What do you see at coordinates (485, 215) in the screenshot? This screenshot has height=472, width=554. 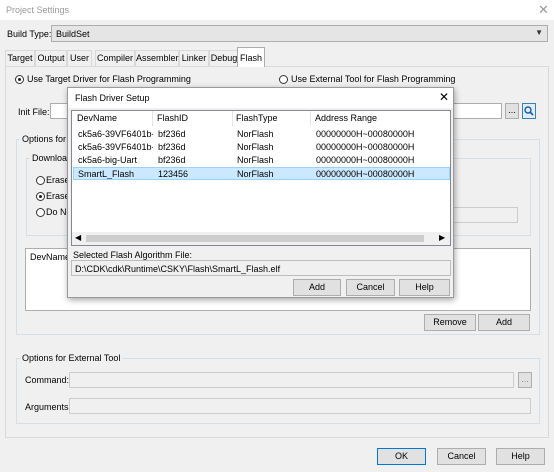 I see `download-extra-field` at bounding box center [485, 215].